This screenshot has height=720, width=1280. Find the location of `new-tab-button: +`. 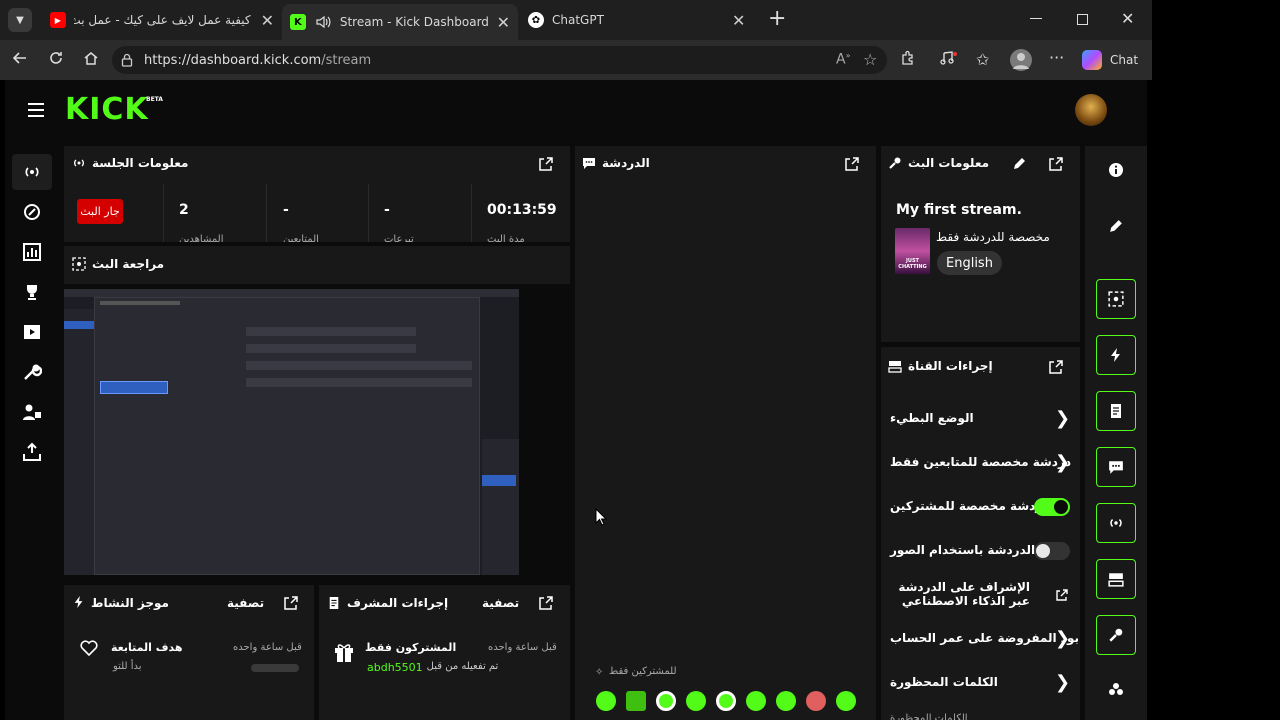

new-tab-button: + is located at coordinates (777, 19).